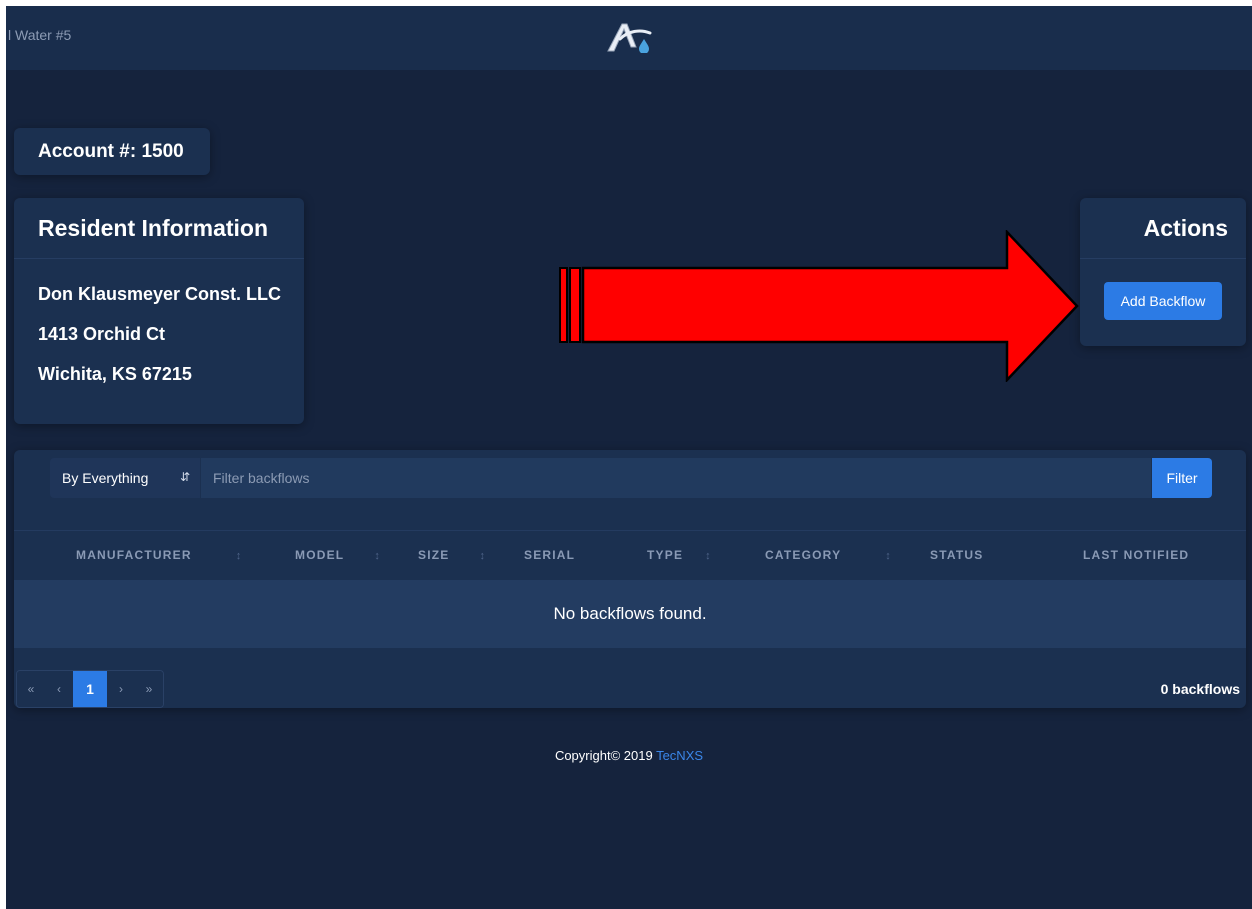  Describe the element at coordinates (1200, 689) in the screenshot. I see `backflow-count: 0 backflows` at that location.